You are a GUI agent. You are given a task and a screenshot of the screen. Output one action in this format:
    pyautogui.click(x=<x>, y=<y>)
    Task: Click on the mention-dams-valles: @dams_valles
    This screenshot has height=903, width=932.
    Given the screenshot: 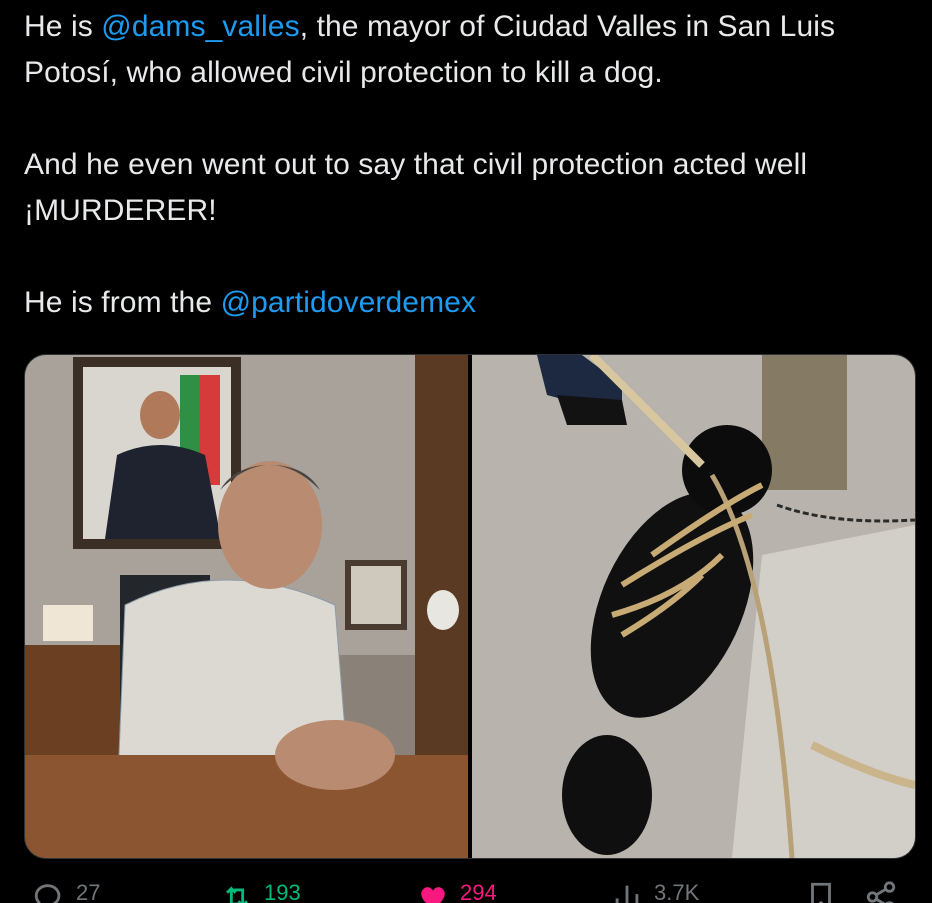 What is the action you would take?
    pyautogui.click(x=200, y=26)
    